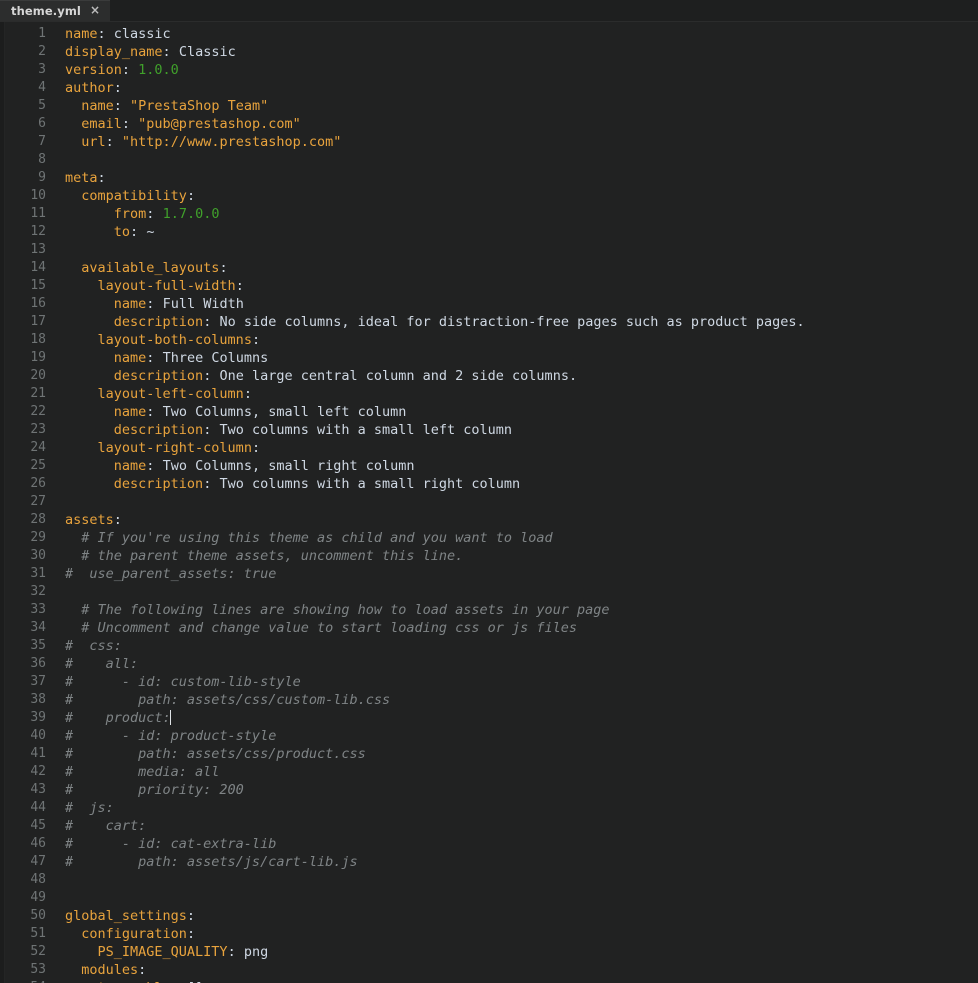 Image resolution: width=978 pixels, height=983 pixels. What do you see at coordinates (491, 916) in the screenshot?
I see `code-line: 50 global_settings:` at bounding box center [491, 916].